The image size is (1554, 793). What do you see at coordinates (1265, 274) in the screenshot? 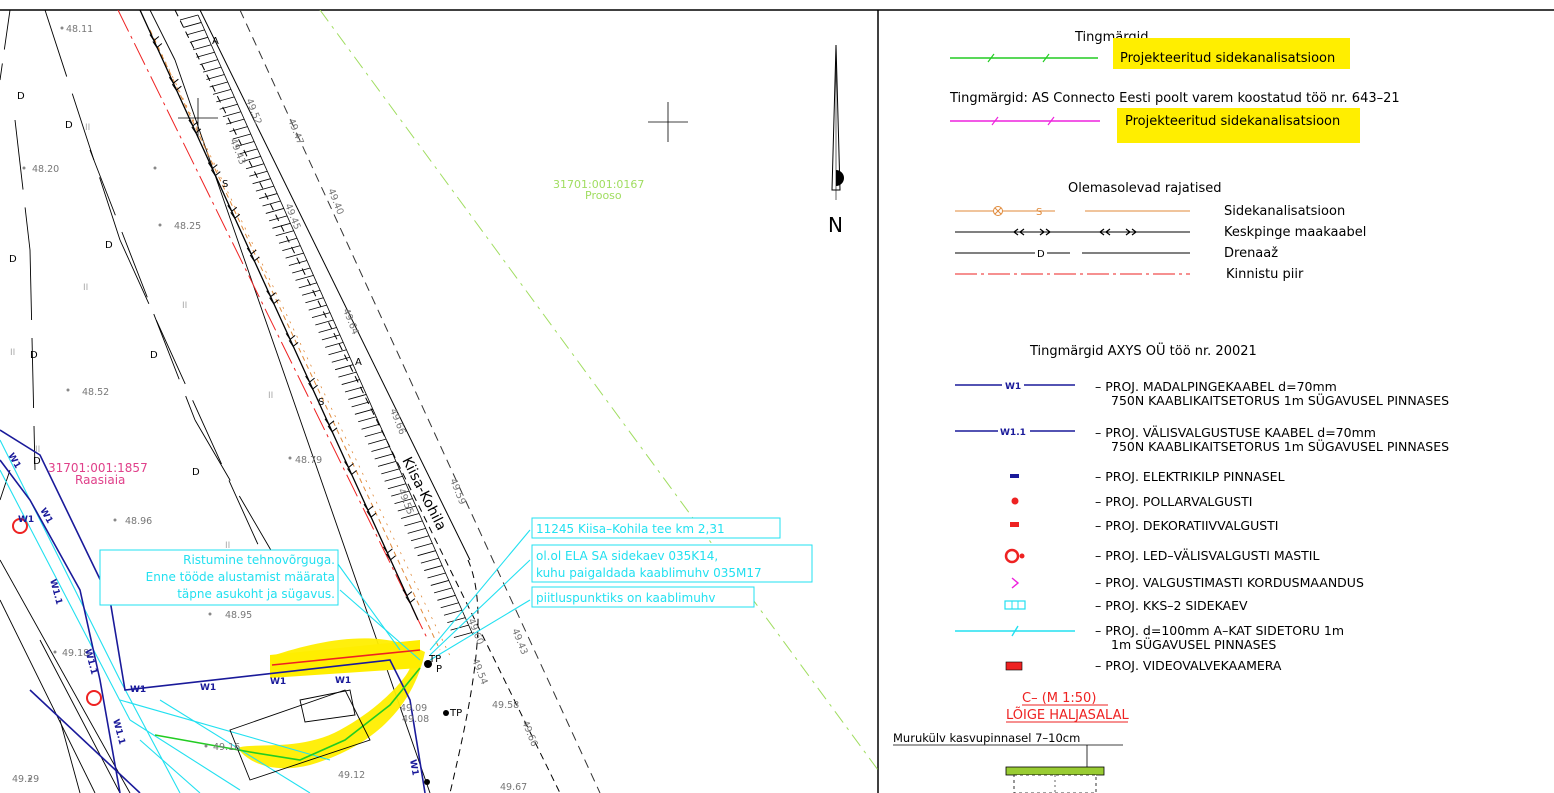
I see `svg-text: Kinnistu piir` at bounding box center [1265, 274].